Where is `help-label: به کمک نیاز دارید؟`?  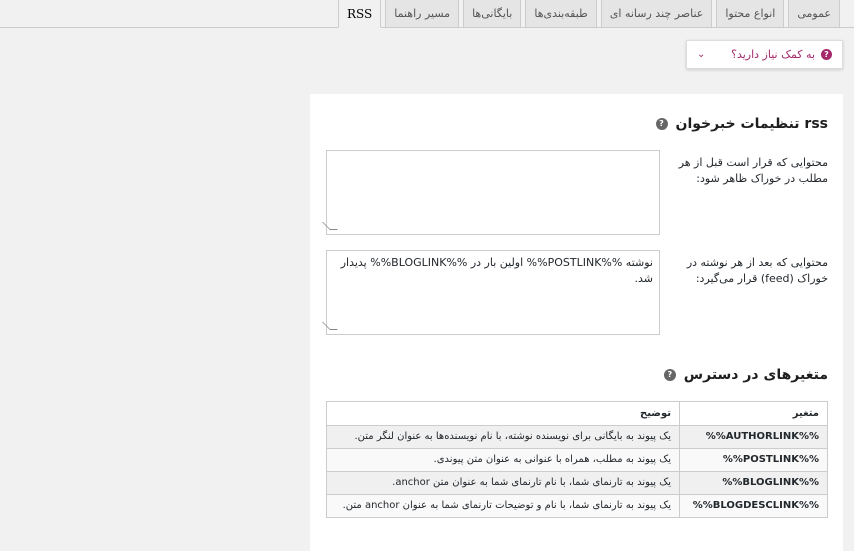
help-label: به کمک نیاز دارید؟ is located at coordinates (773, 54).